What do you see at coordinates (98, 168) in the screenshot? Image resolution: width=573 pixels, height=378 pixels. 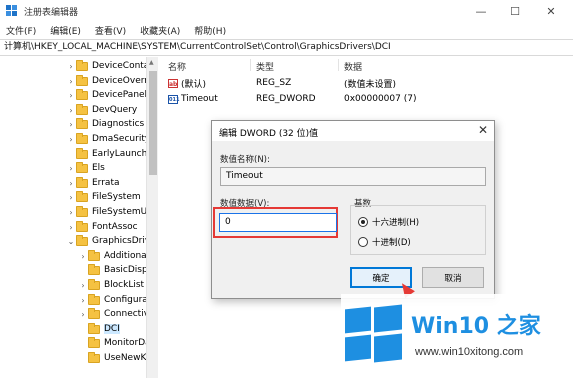 I see `tree-item-label: Els` at bounding box center [98, 168].